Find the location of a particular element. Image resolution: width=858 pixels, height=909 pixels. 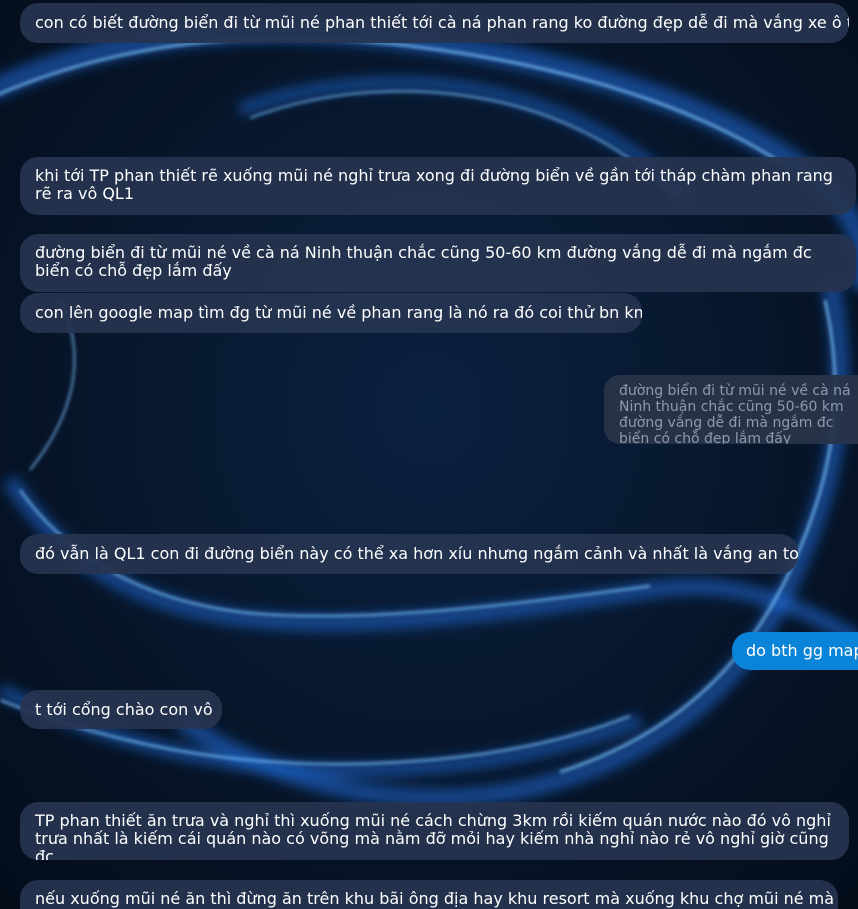

message-bubble-outgoing: do bth gg map is located at coordinates (795, 651).